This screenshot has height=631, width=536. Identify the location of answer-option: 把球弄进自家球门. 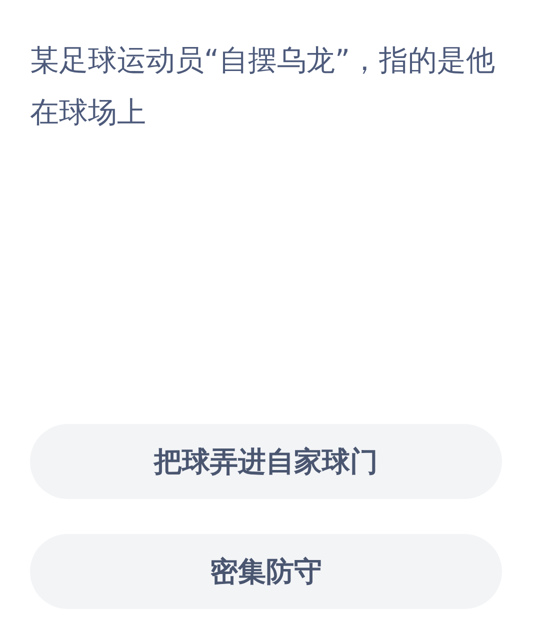
(266, 461).